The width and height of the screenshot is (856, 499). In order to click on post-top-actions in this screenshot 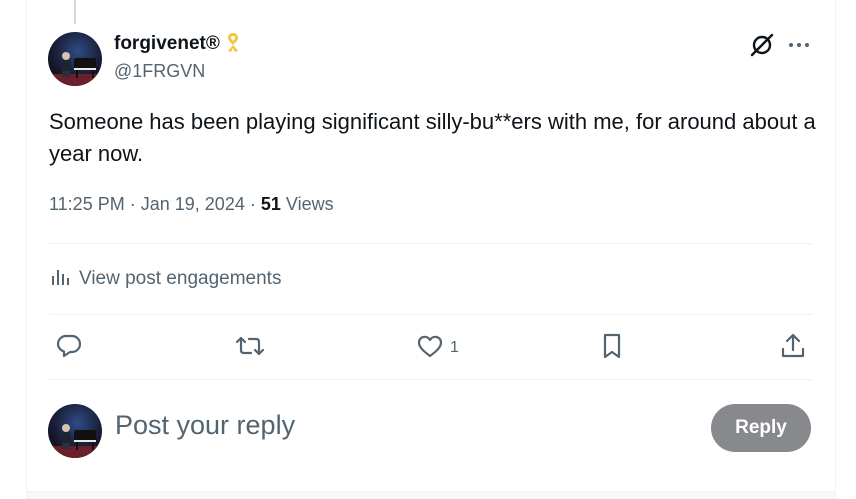, I will do `click(780, 45)`.